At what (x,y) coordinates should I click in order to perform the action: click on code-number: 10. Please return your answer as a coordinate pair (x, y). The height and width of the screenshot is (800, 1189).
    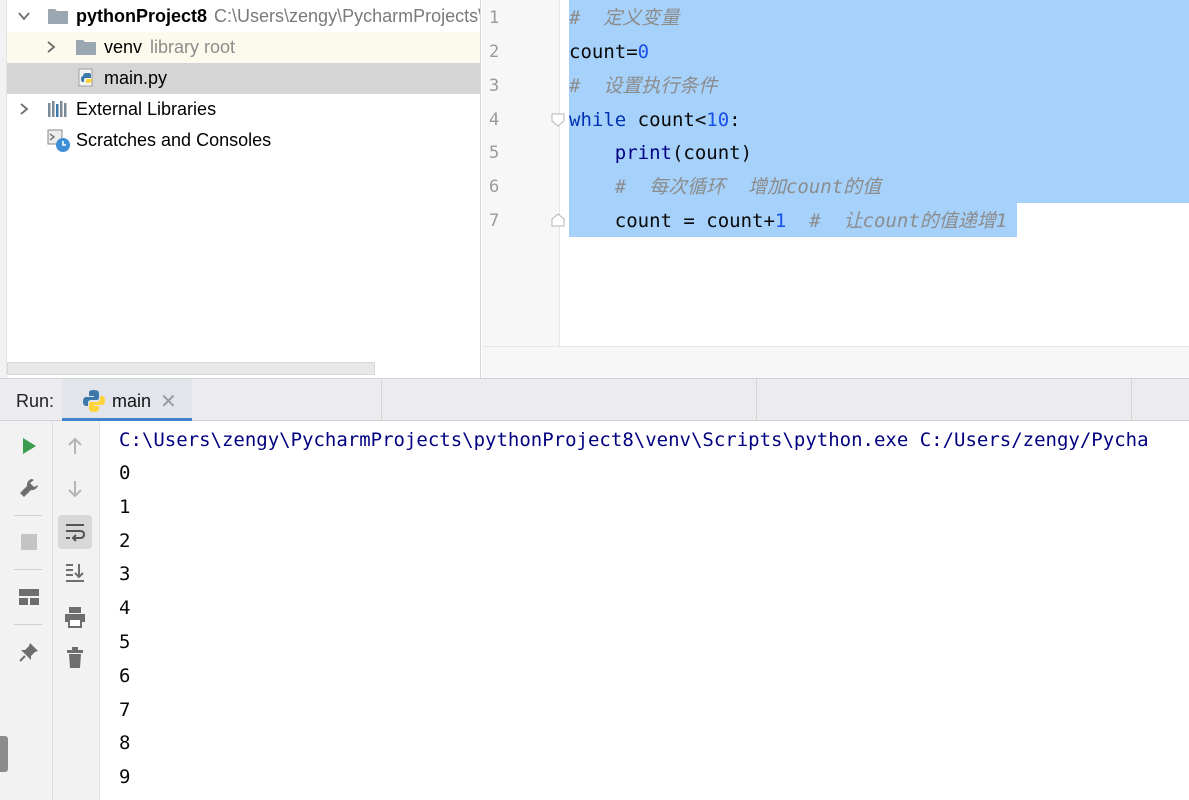
    Looking at the image, I should click on (718, 120).